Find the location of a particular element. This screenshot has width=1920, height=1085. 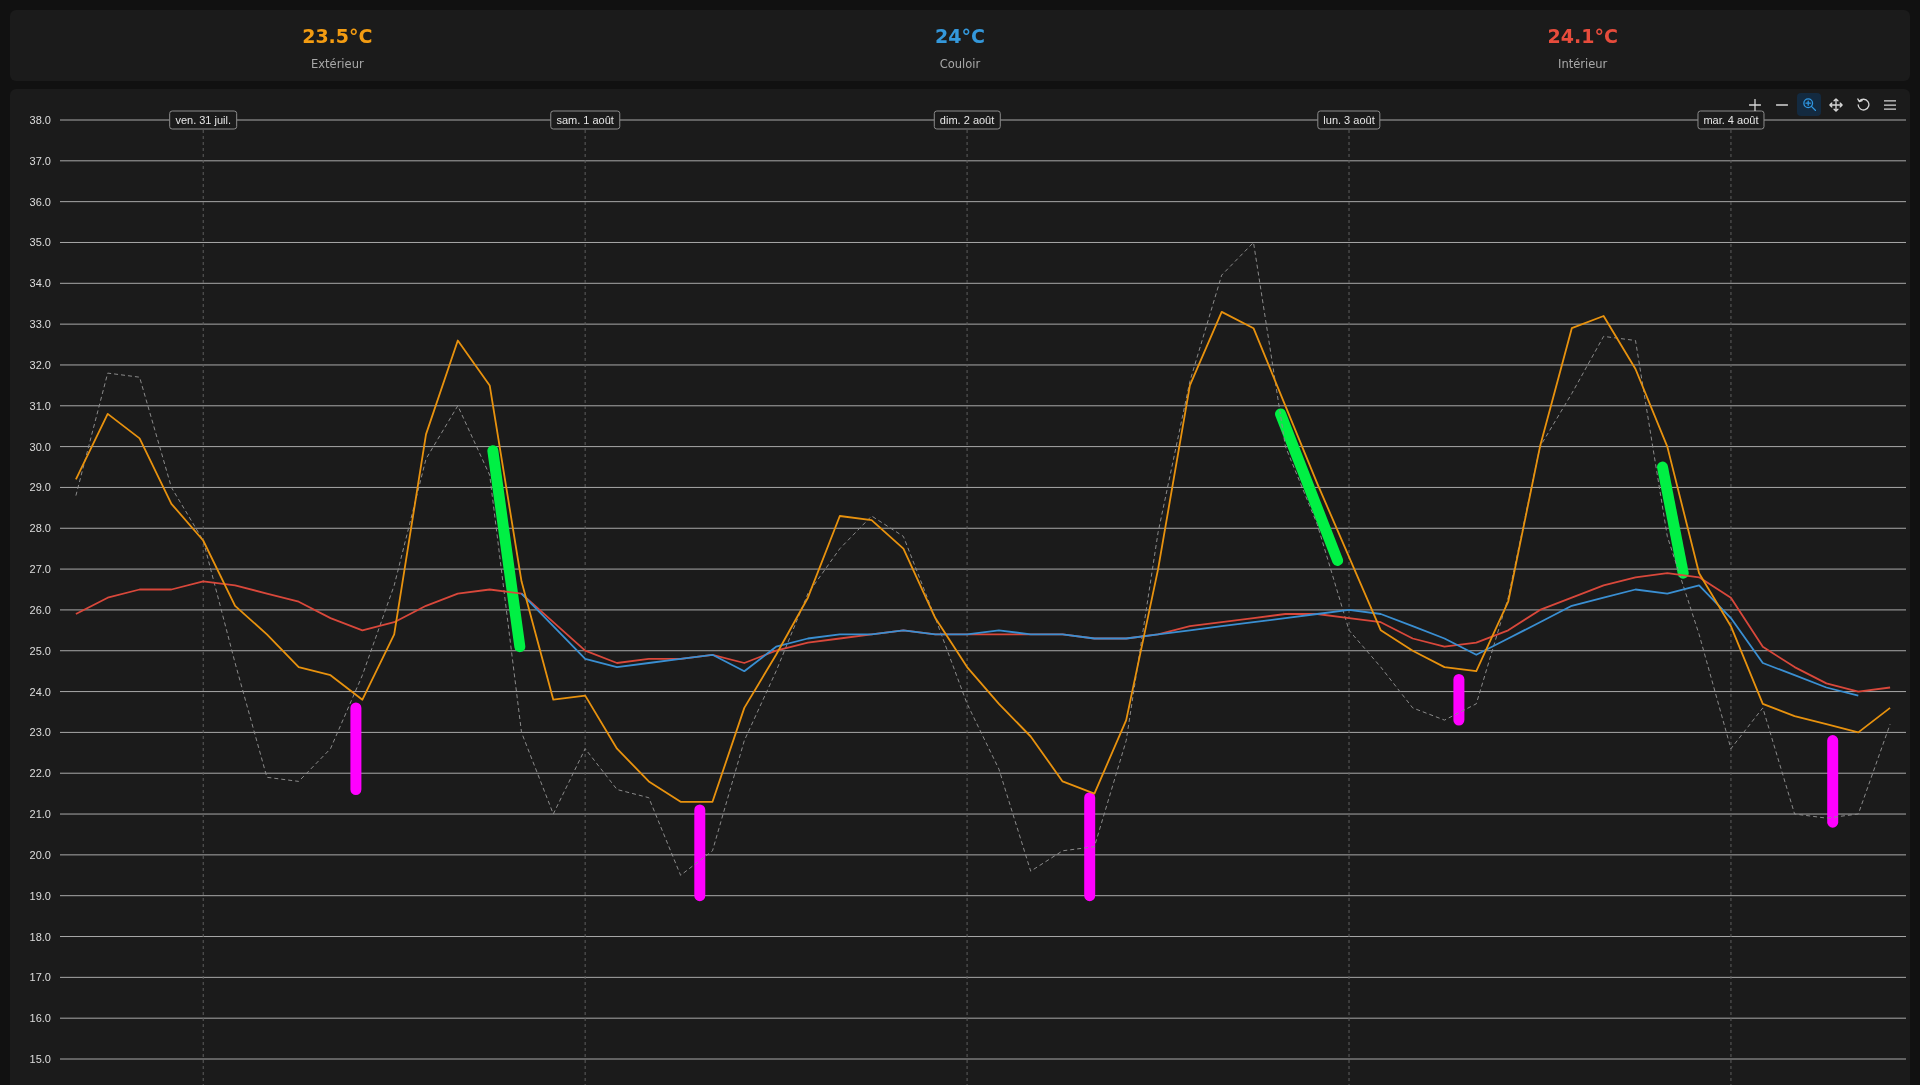

minus-icon is located at coordinates (1782, 104).